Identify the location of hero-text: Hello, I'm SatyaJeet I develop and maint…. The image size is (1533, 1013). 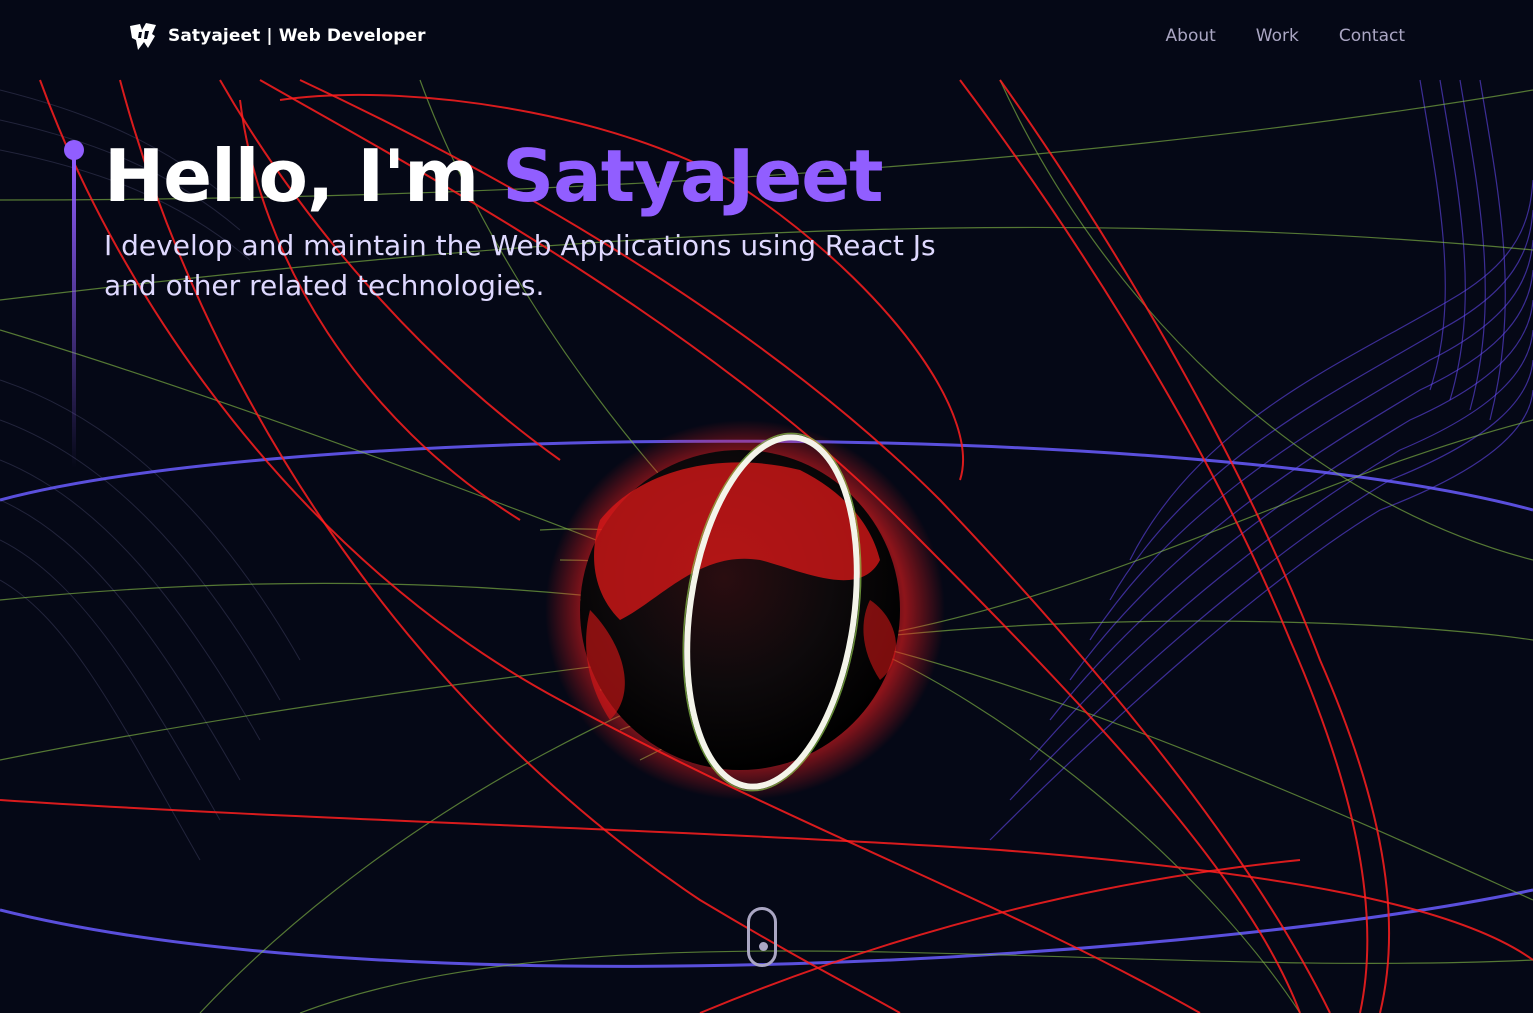
(564, 218).